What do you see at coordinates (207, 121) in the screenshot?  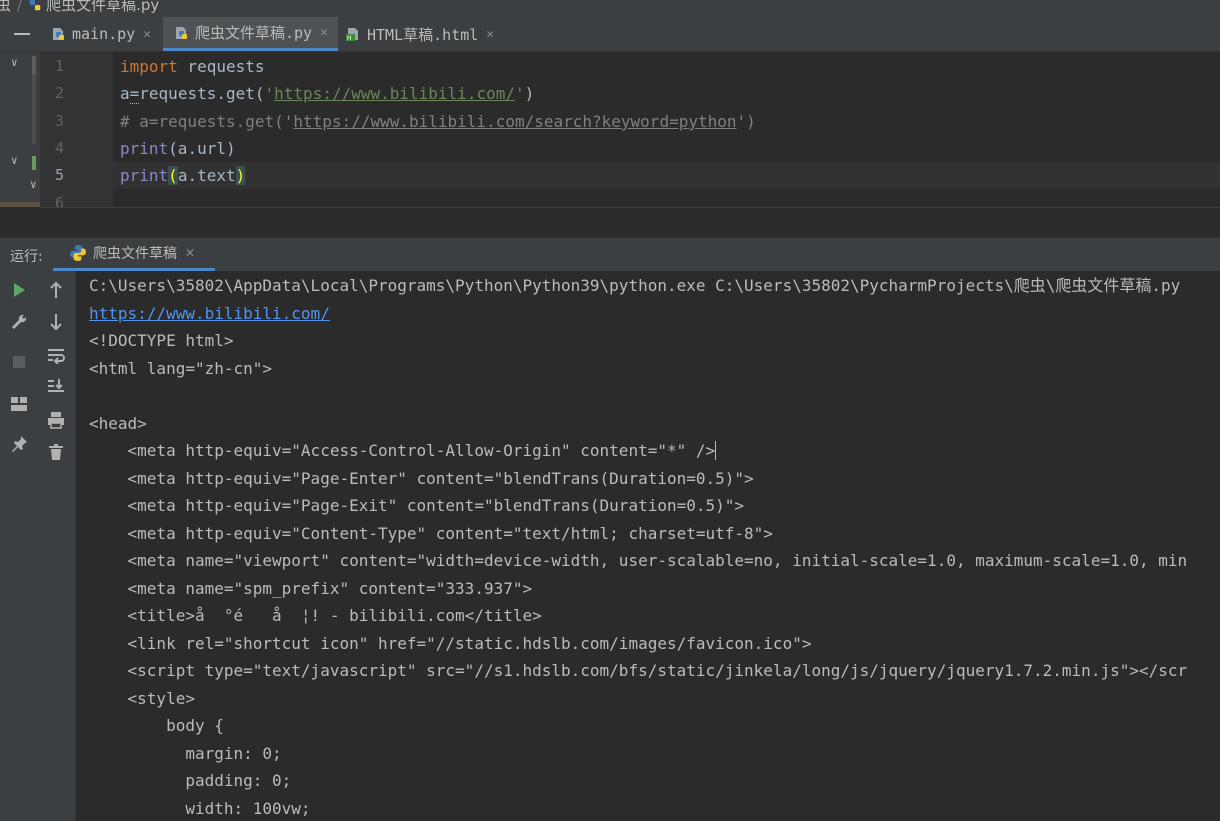 I see `comment: # a=requests.get('` at bounding box center [207, 121].